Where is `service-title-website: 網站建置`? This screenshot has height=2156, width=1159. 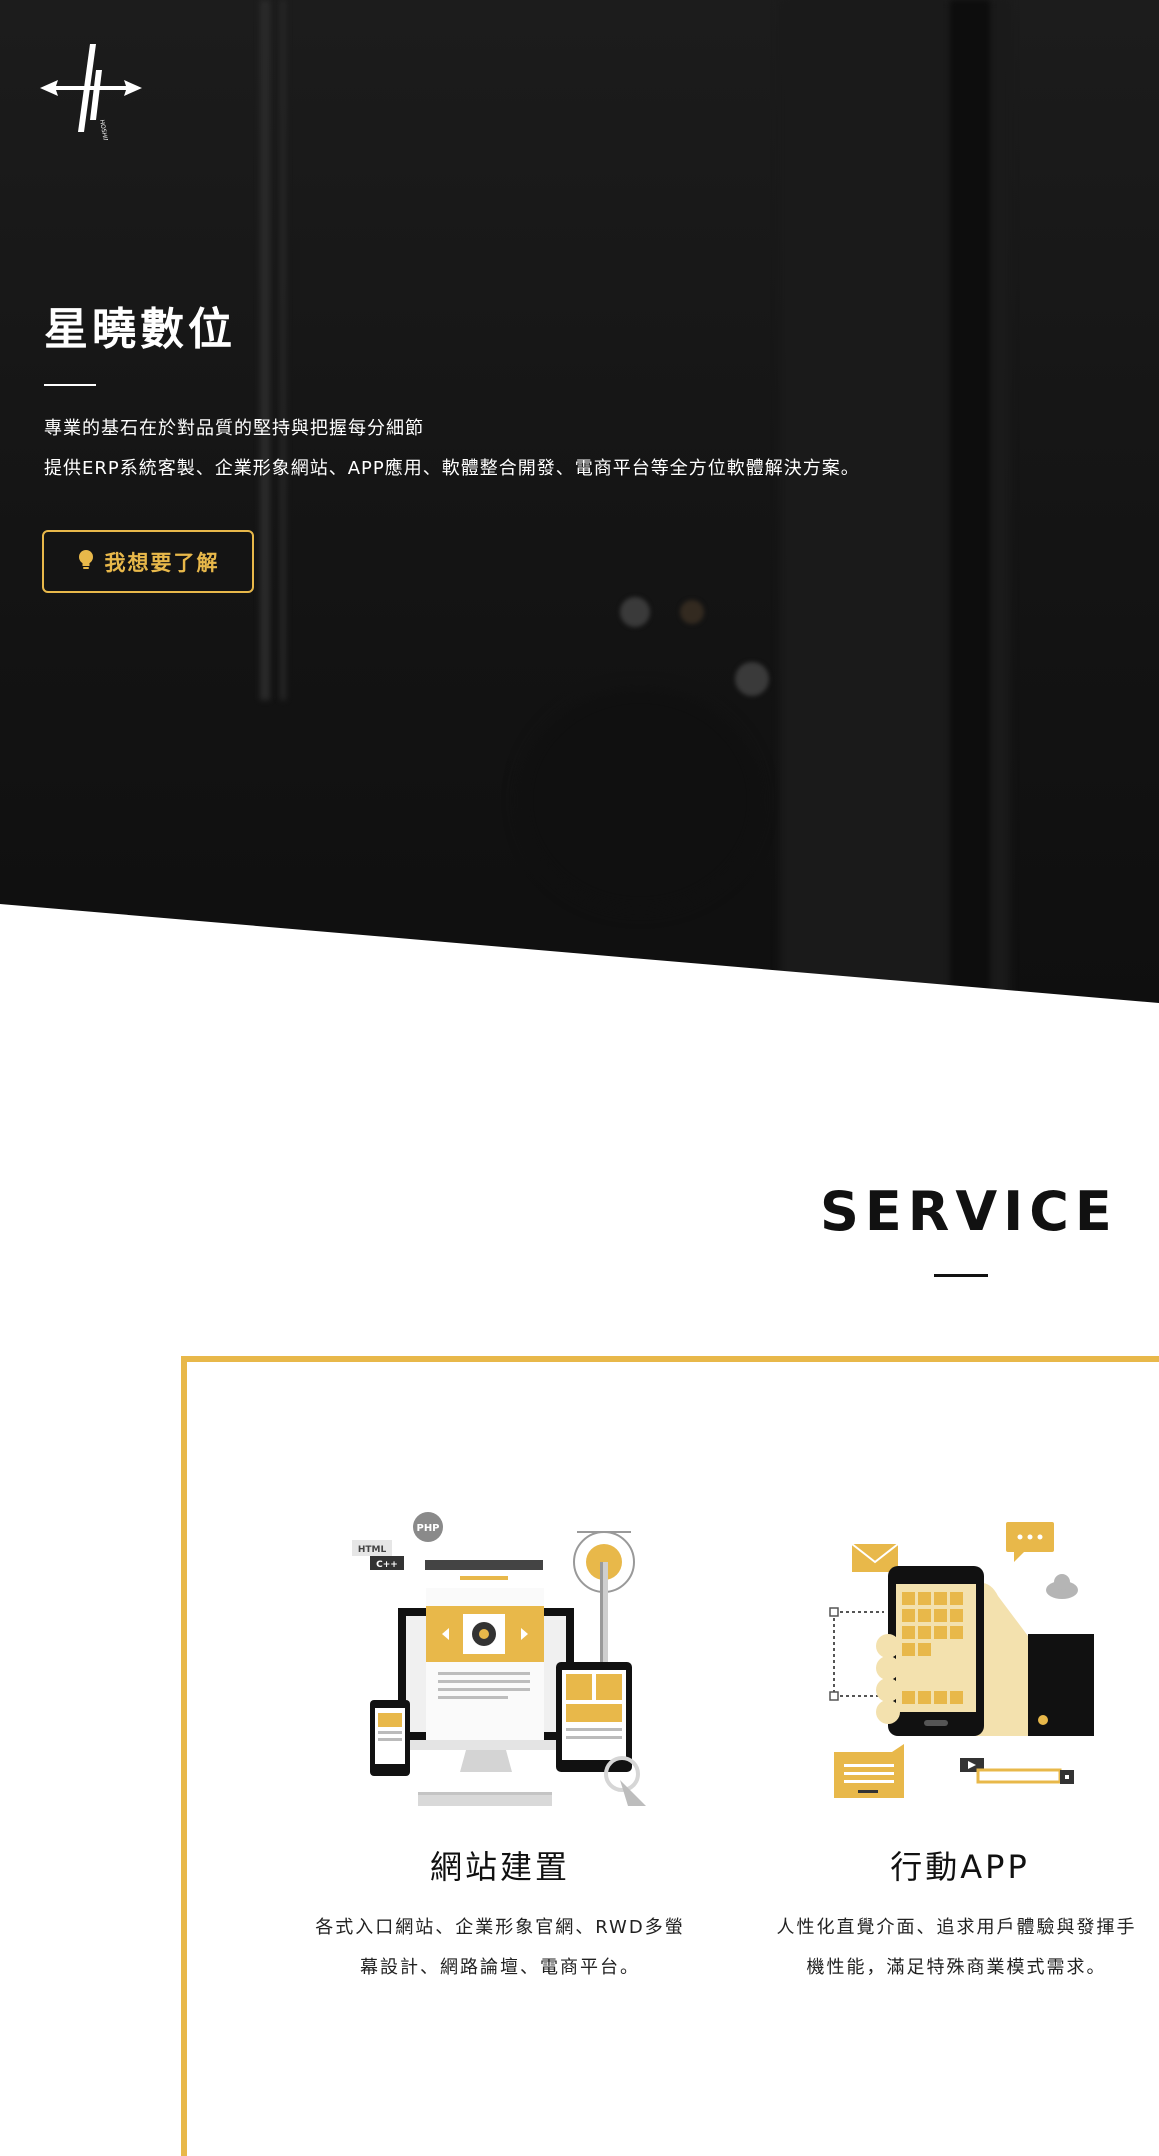
service-title-website: 網站建置 is located at coordinates (499, 1867).